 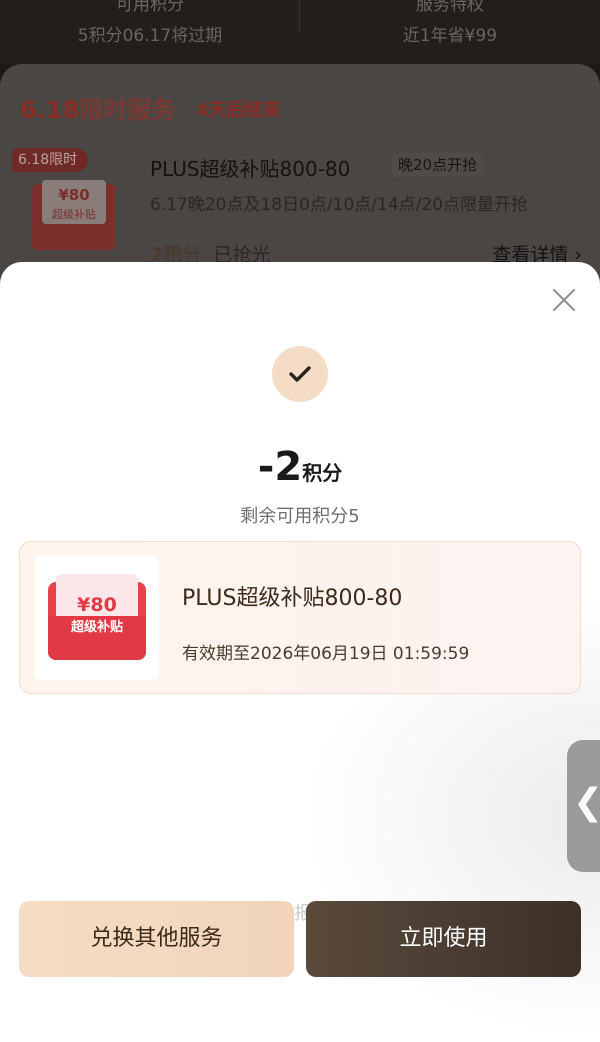 I want to click on side-drawer-handle: ❮, so click(x=583, y=806).